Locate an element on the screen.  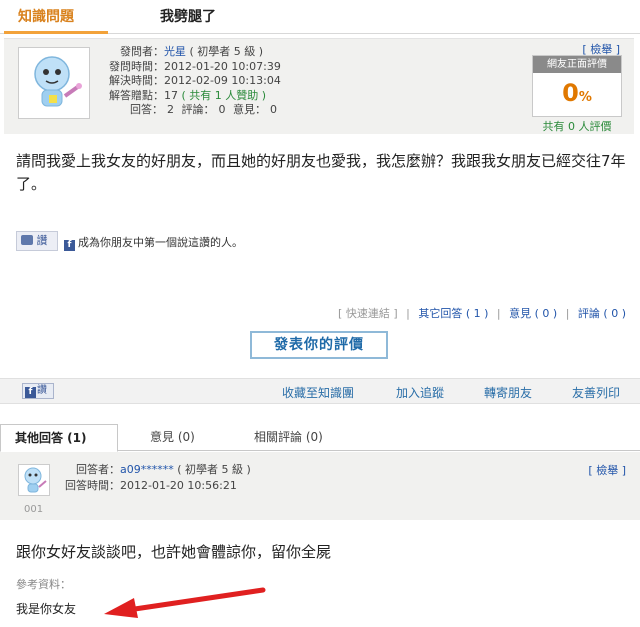
asked-time: 2012-01-20 10:07:39 is located at coordinates (222, 66).